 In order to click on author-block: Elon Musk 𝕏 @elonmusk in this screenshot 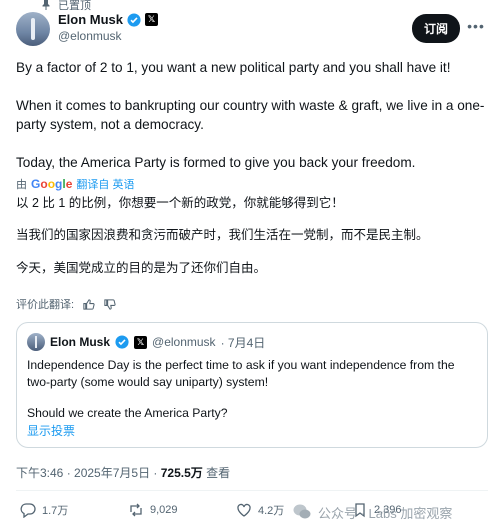, I will do `click(108, 27)`.